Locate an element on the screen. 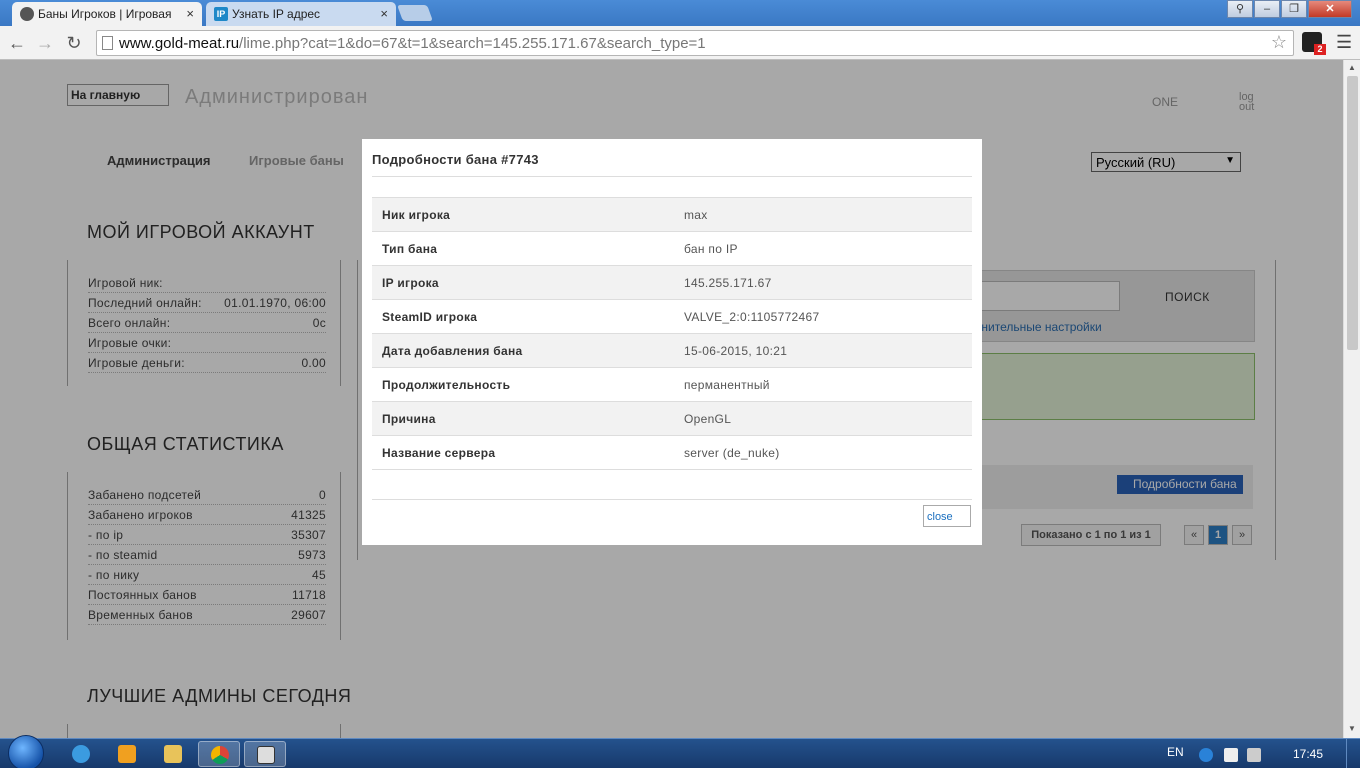 This screenshot has width=1360, height=768. forward-icon: → is located at coordinates (45, 43).